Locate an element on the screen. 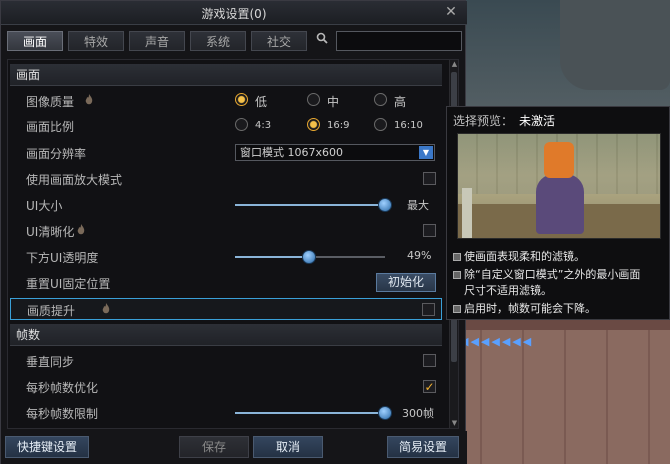 The width and height of the screenshot is (670, 464). resolution-label: 画面分辨率 is located at coordinates (56, 154).